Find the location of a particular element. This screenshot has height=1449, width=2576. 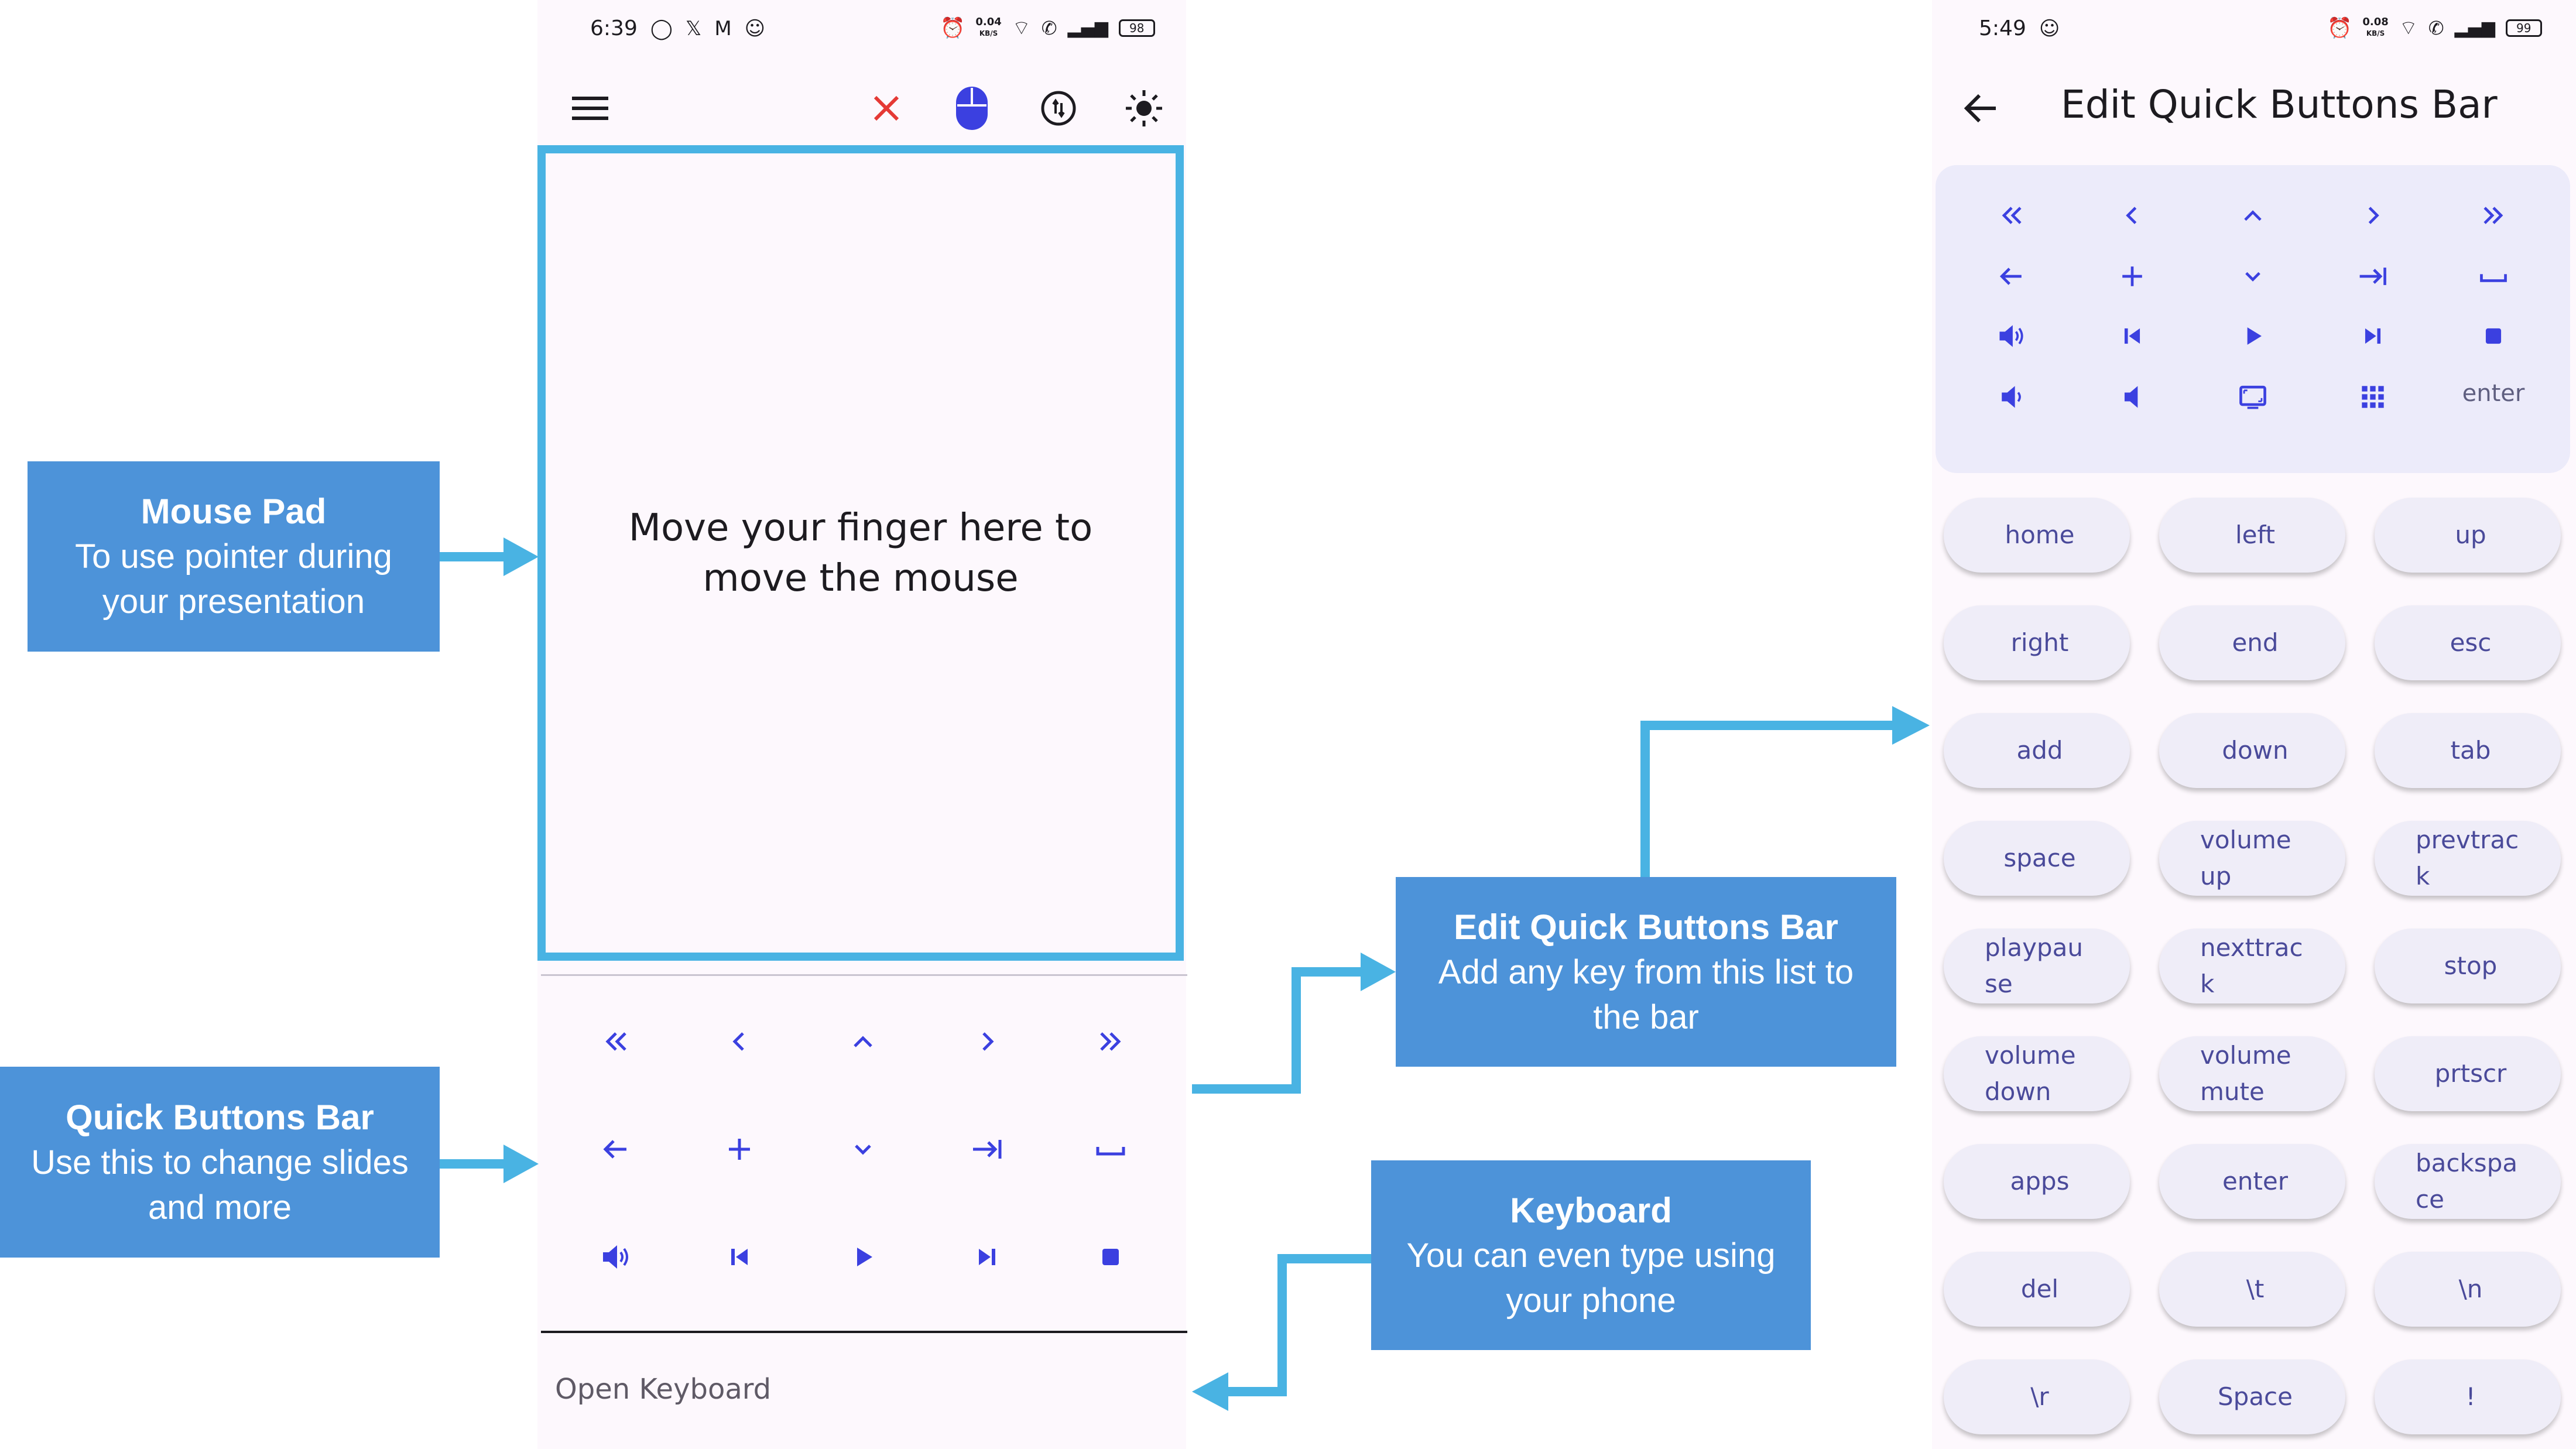

key-chip: add is located at coordinates (2037, 750).